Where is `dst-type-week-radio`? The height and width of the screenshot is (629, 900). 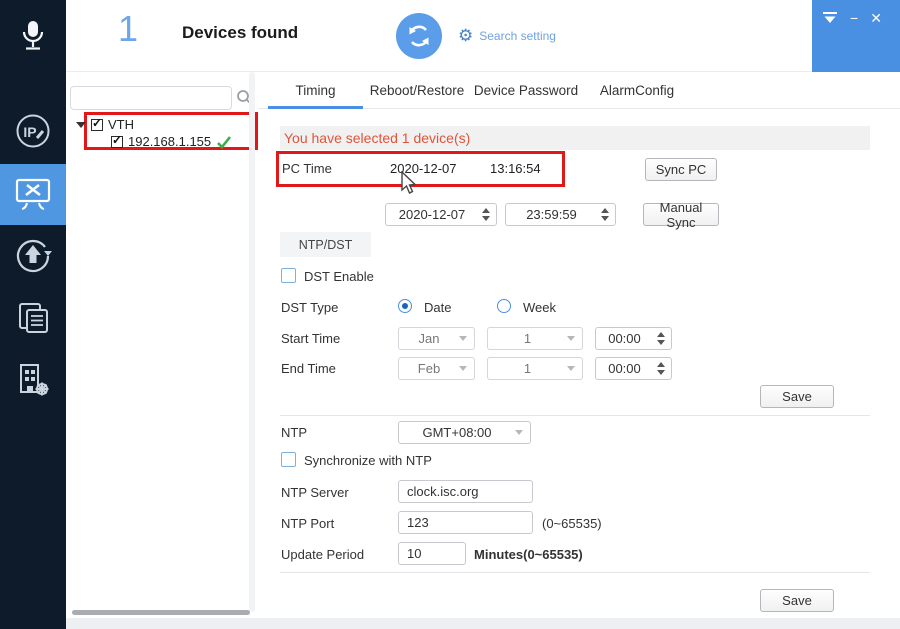
dst-type-week-radio is located at coordinates (504, 306).